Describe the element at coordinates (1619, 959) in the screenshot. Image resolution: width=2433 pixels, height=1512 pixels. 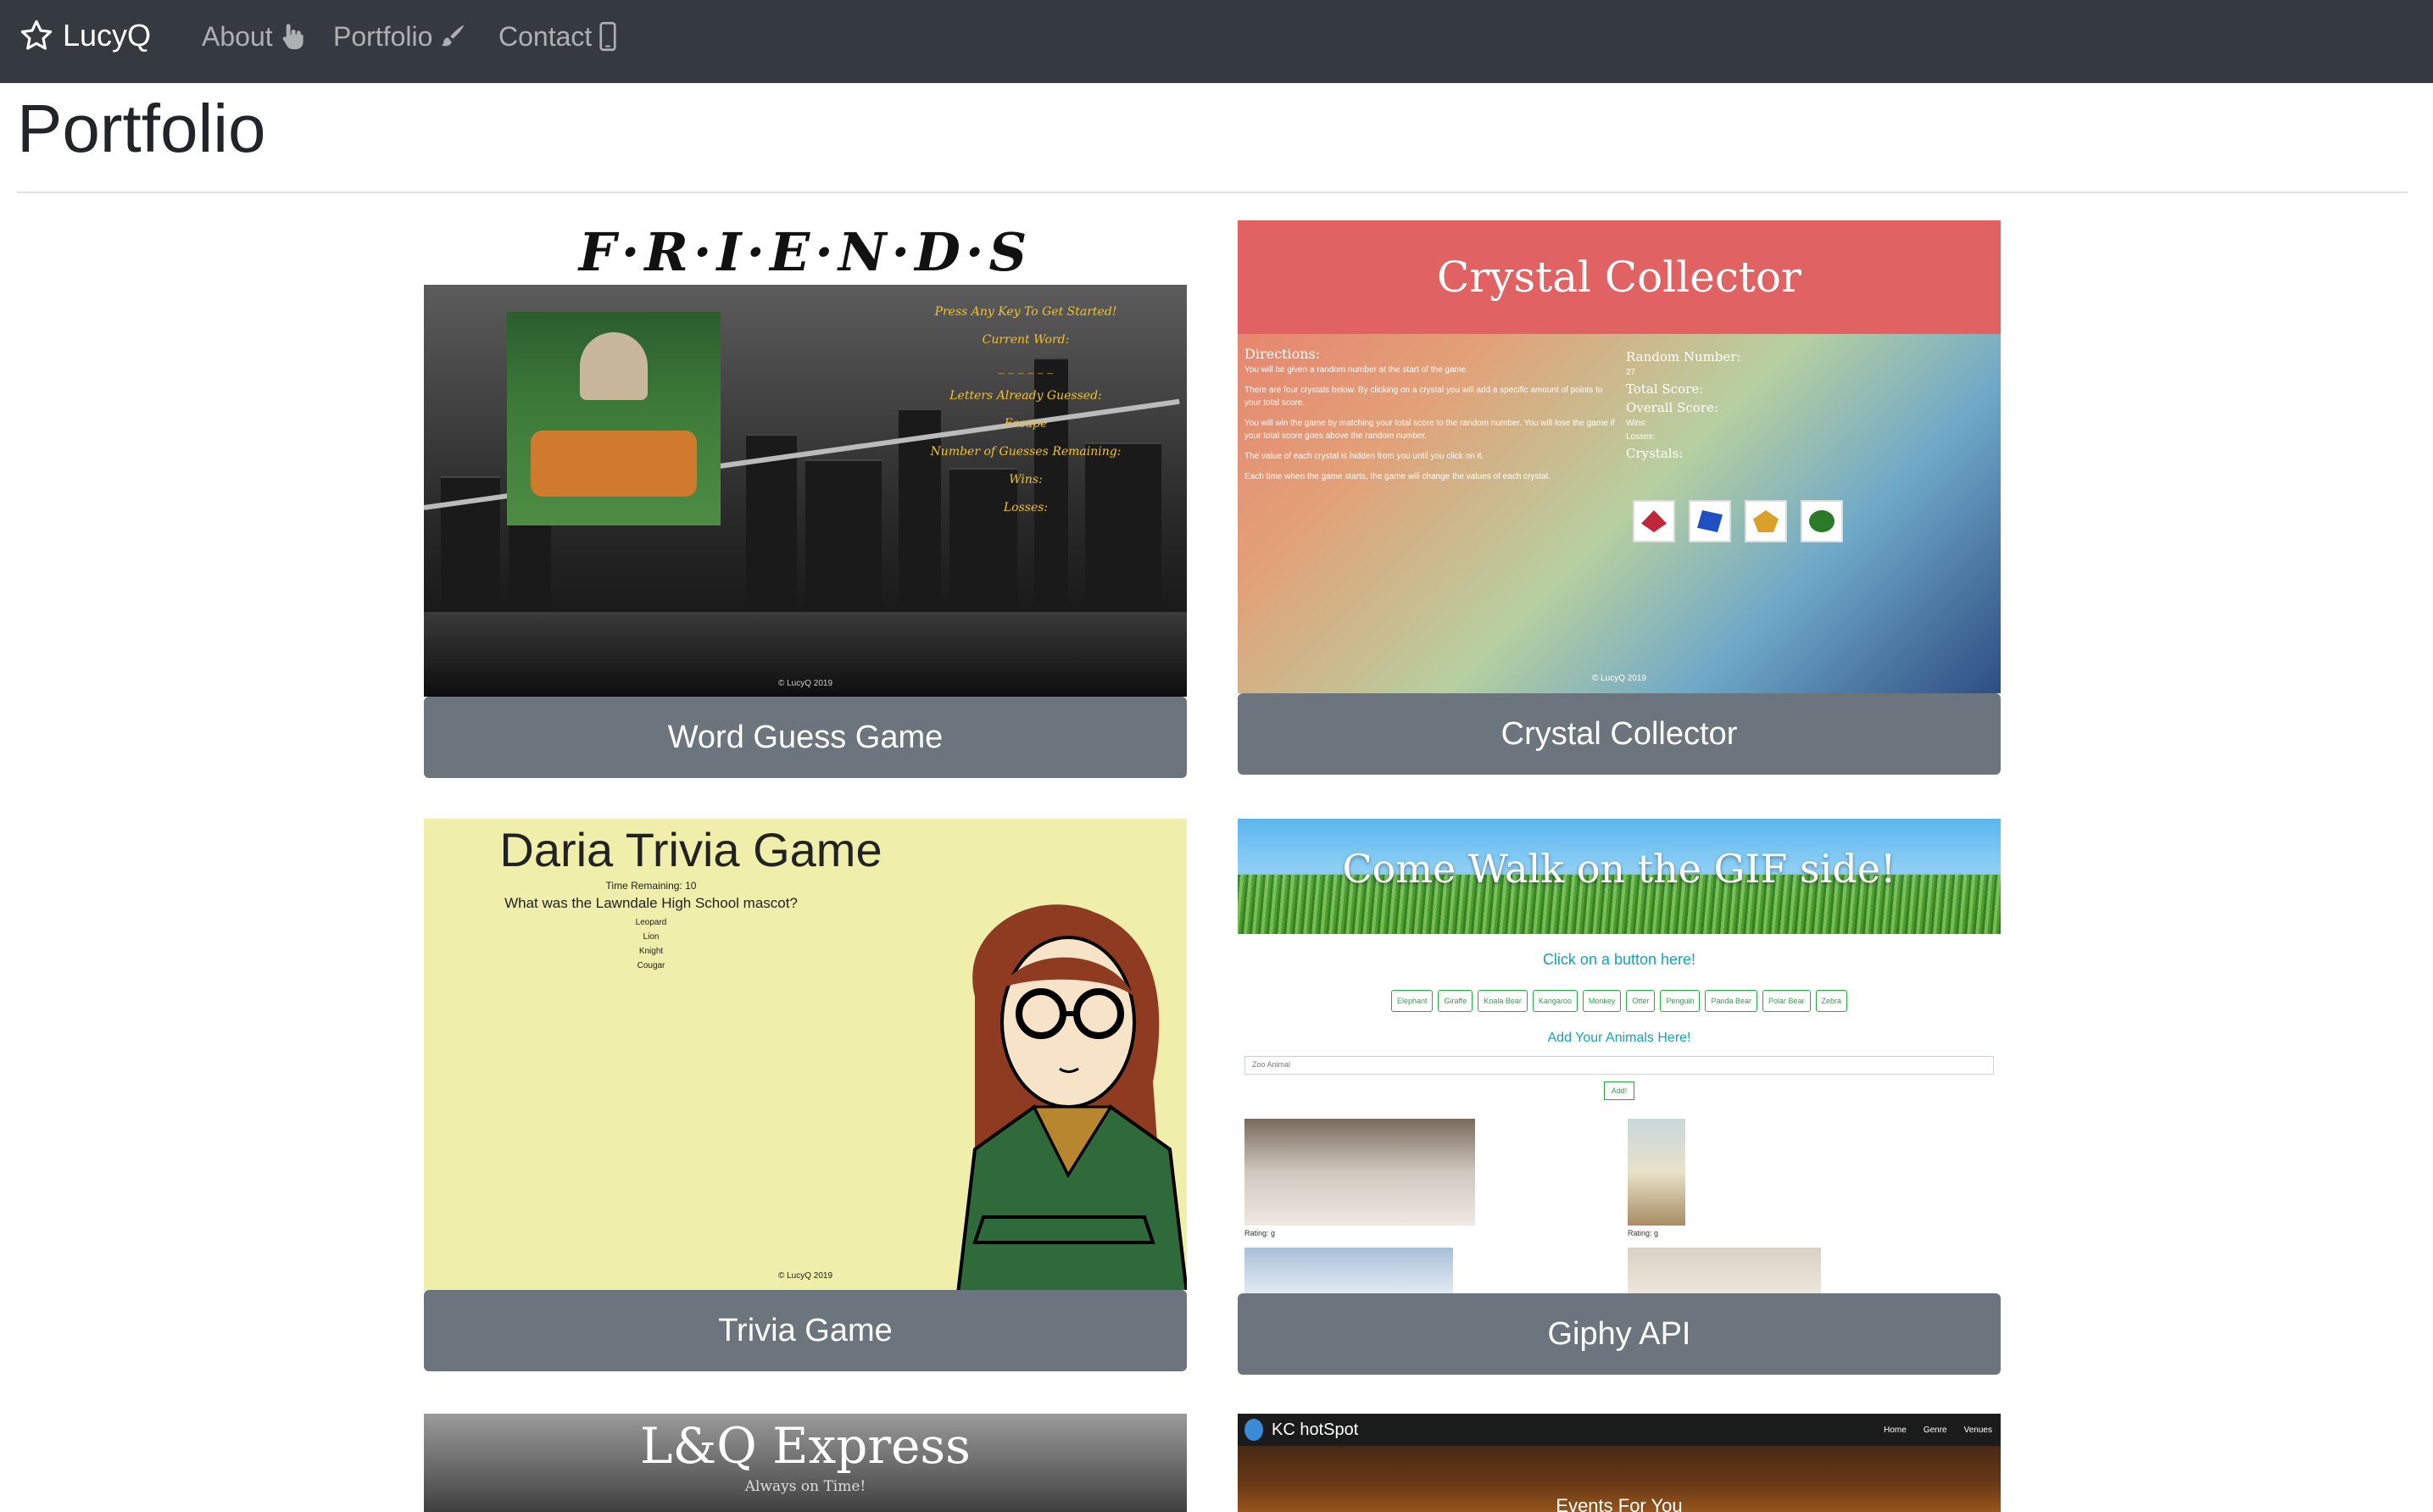
I see `giphy-click-text: Click on a button here!` at that location.